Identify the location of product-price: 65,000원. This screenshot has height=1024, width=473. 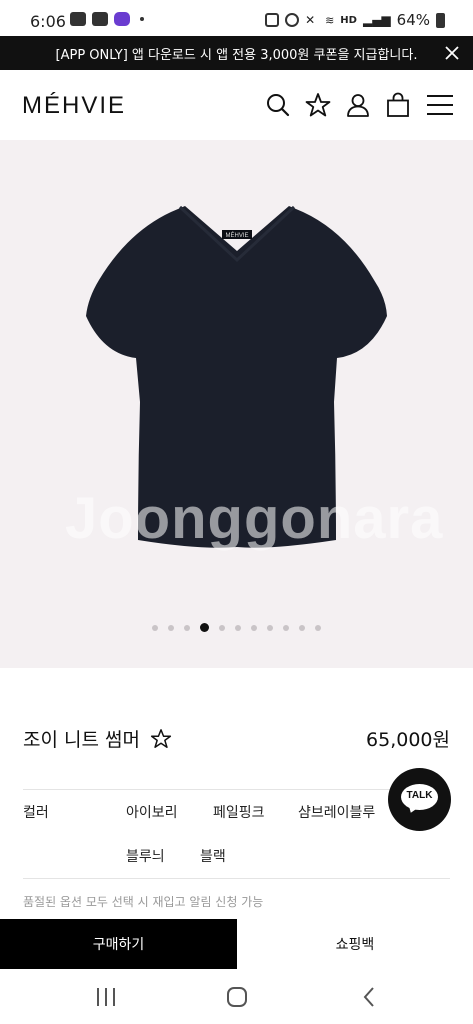
(408, 740).